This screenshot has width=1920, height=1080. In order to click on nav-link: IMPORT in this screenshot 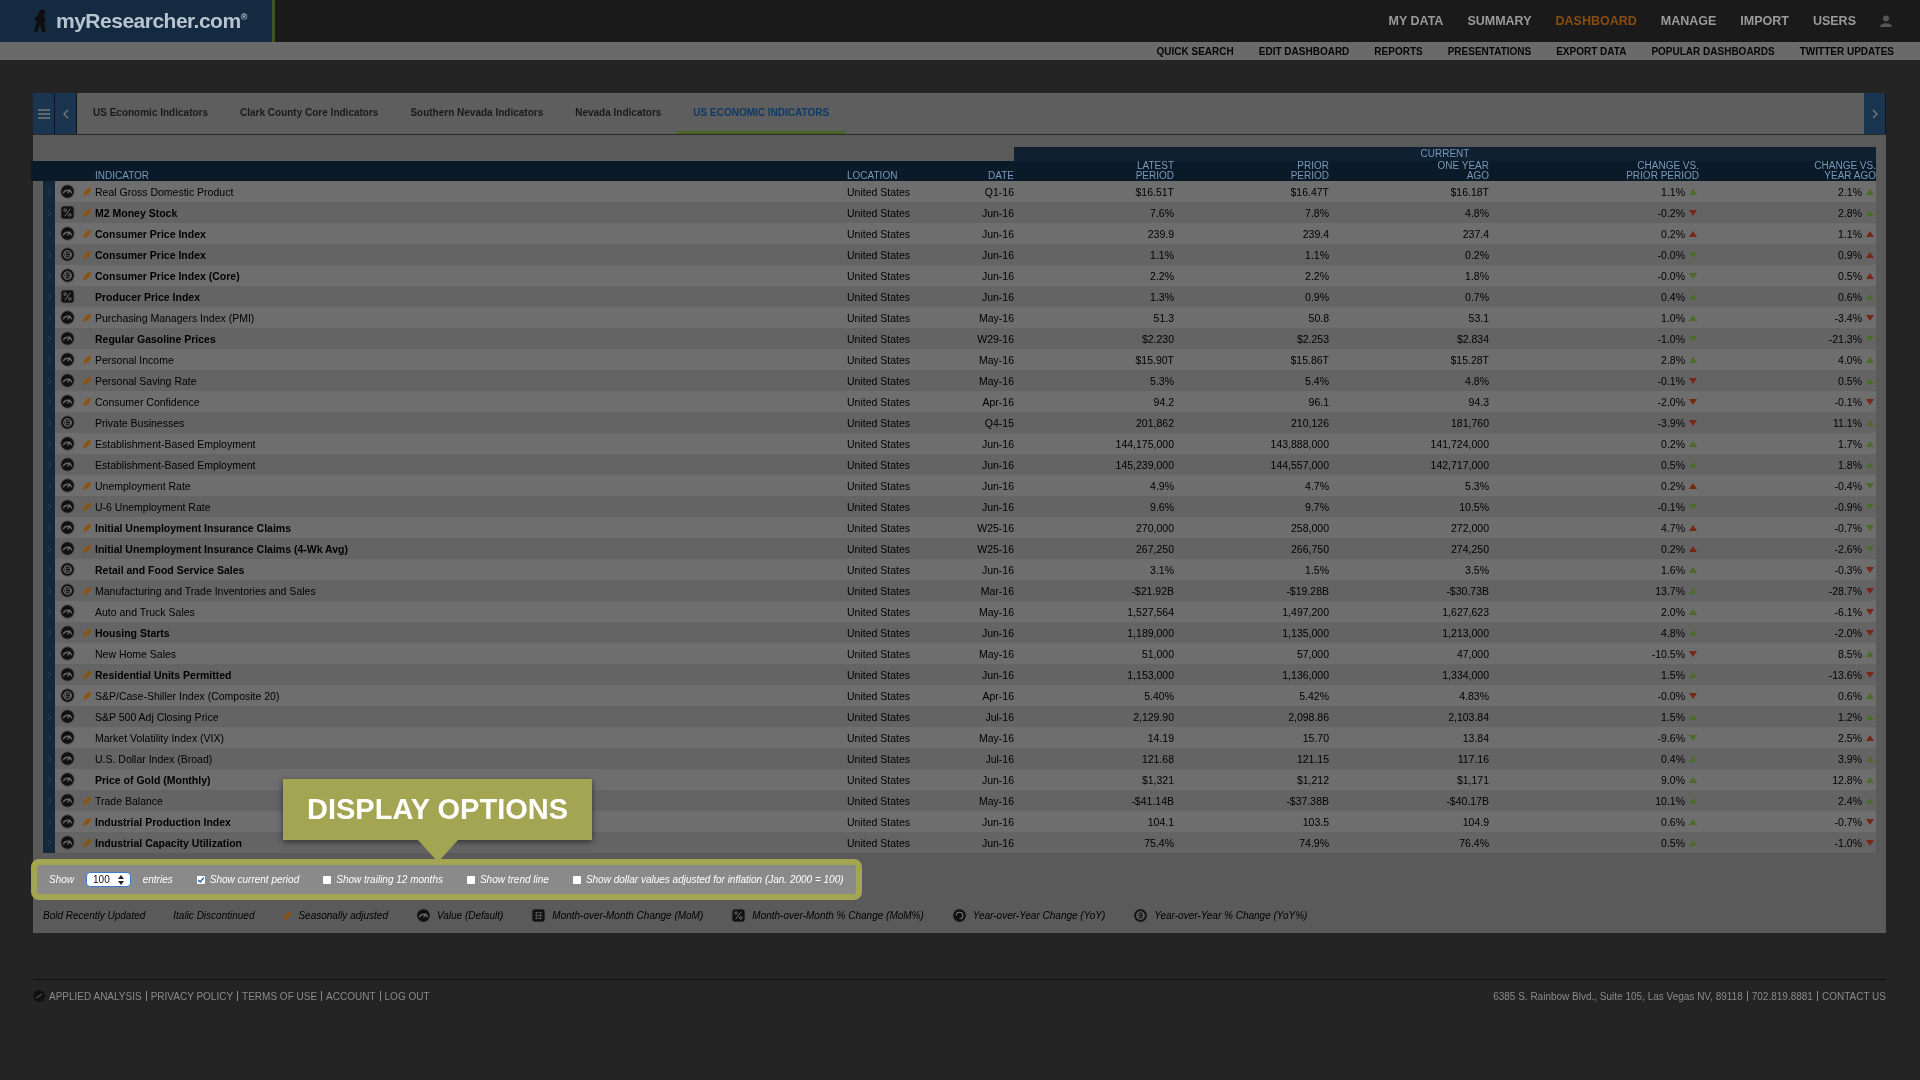, I will do `click(1764, 21)`.